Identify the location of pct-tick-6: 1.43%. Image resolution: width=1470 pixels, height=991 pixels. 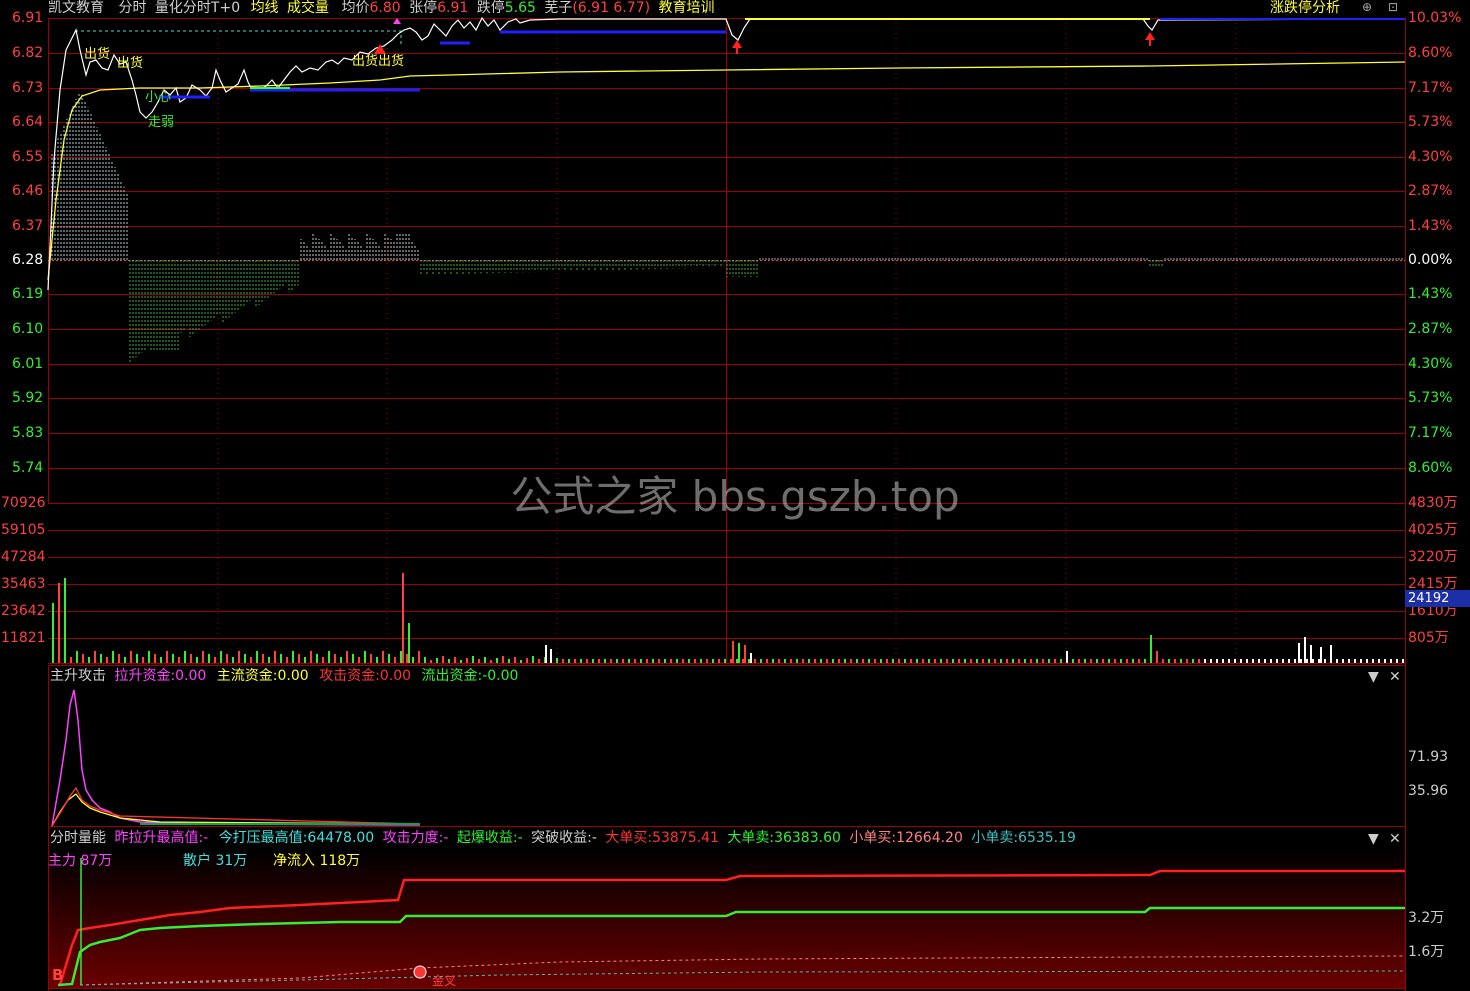
(1430, 226).